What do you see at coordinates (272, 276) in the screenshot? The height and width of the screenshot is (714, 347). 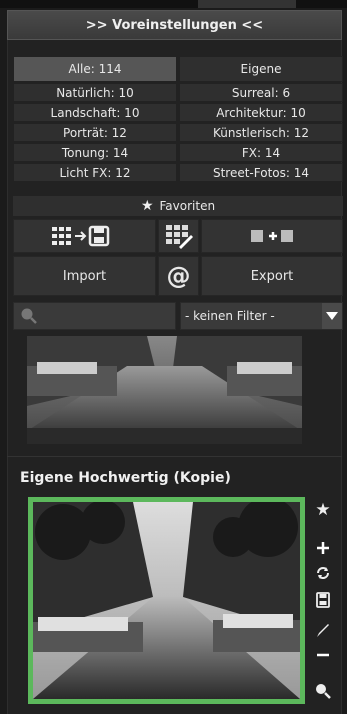 I see `export-button: Export` at bounding box center [272, 276].